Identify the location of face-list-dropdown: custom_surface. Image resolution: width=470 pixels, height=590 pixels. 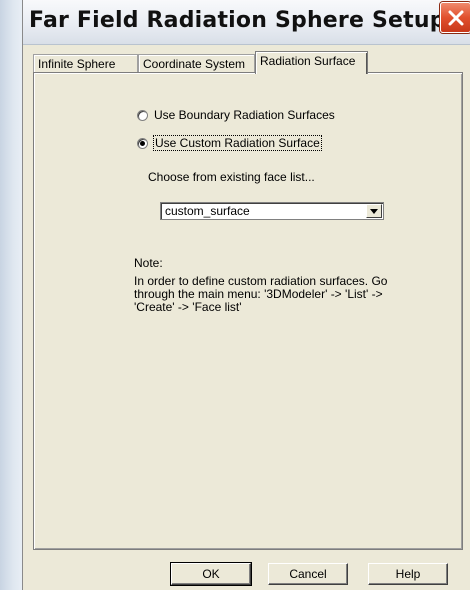
(272, 211).